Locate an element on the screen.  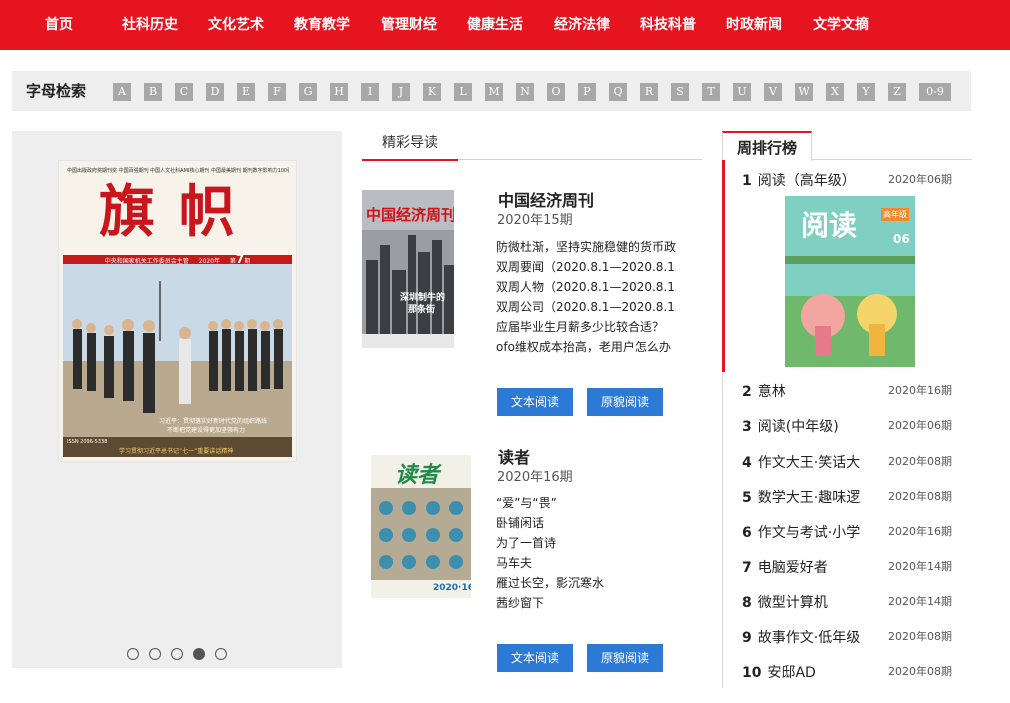
text-read-button-duzhe: 文本阅读 is located at coordinates (535, 658).